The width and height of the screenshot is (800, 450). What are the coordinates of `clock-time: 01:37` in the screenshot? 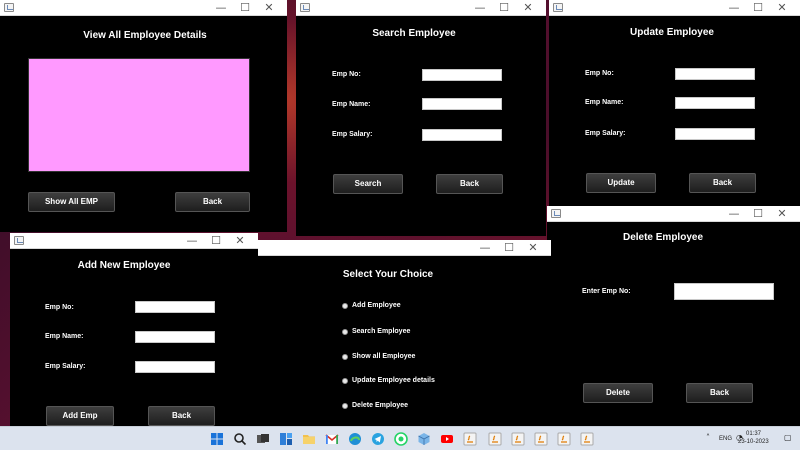 It's located at (753, 434).